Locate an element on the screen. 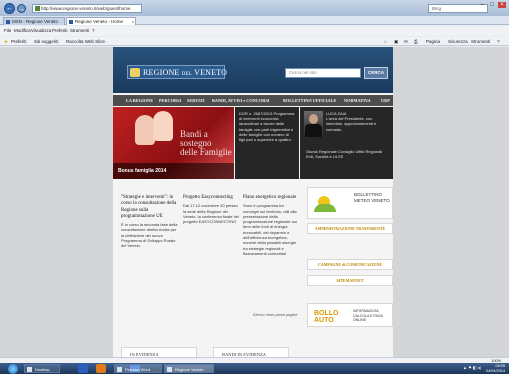  hero-title-line1: Bandi a sostegno is located at coordinates (196, 138).